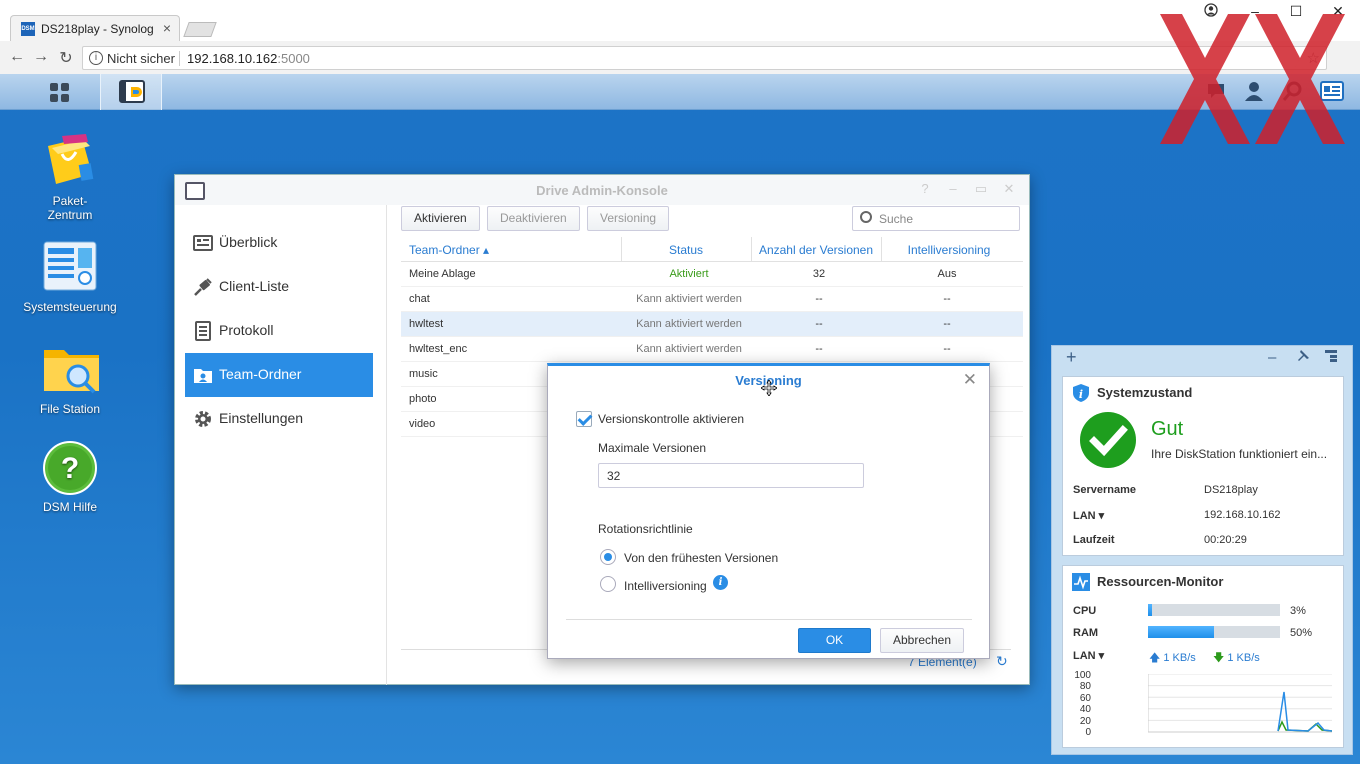 This screenshot has height=764, width=1360. What do you see at coordinates (671, 419) in the screenshot?
I see `enable-versioning-label: Versionskontrolle aktivieren` at bounding box center [671, 419].